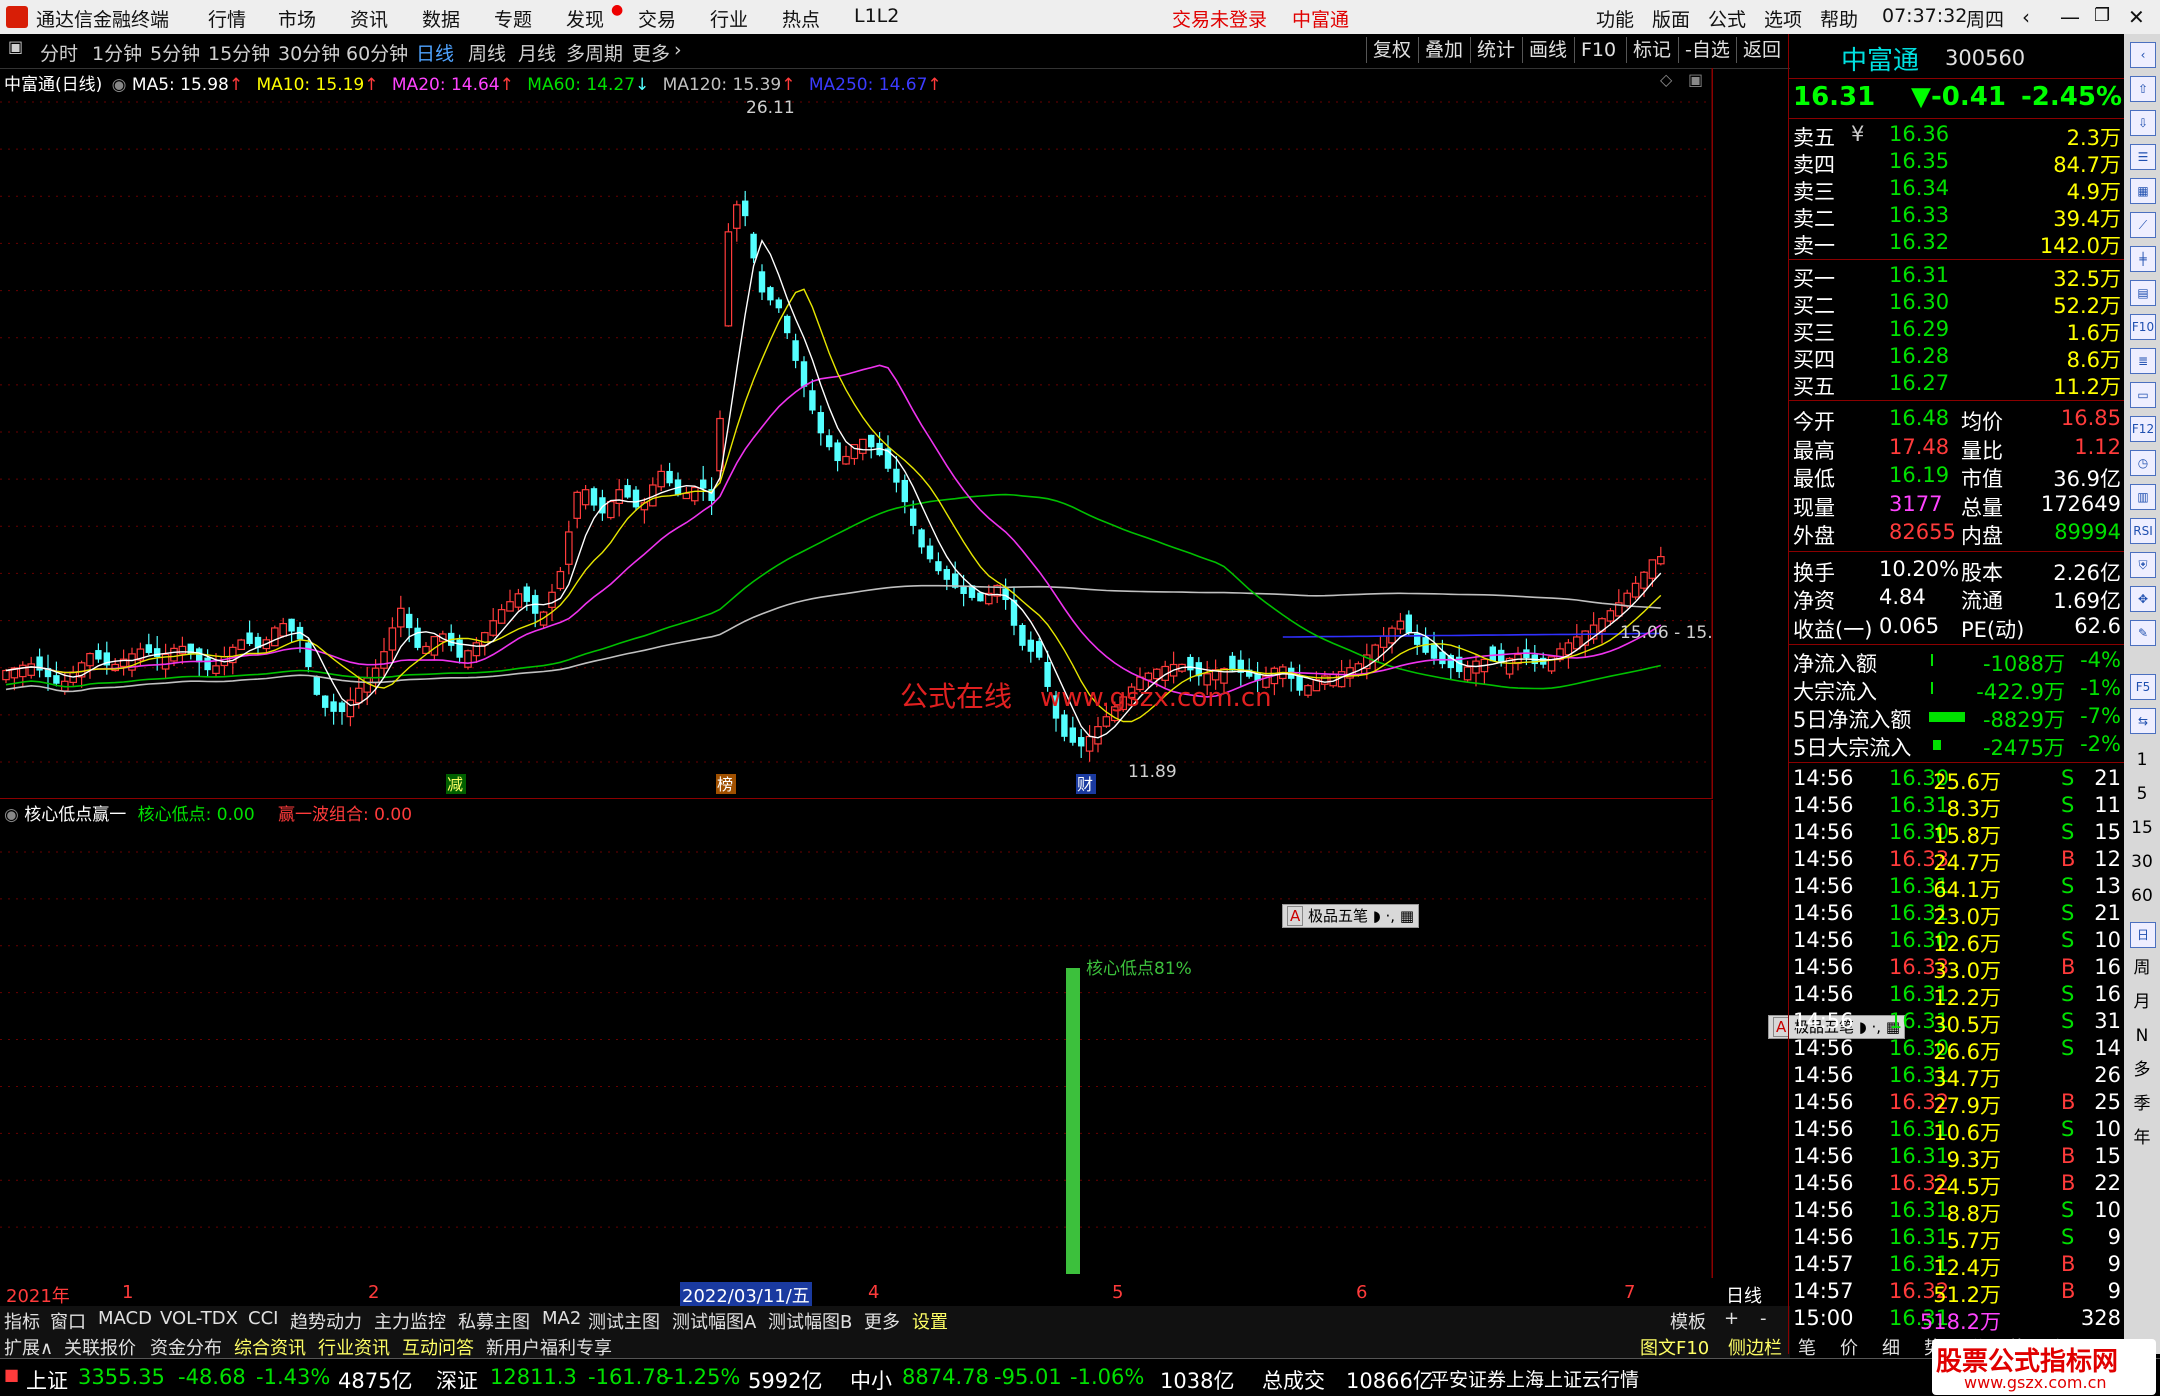 This screenshot has height=1396, width=2160. I want to click on period-tab: 1分钟, so click(117, 52).